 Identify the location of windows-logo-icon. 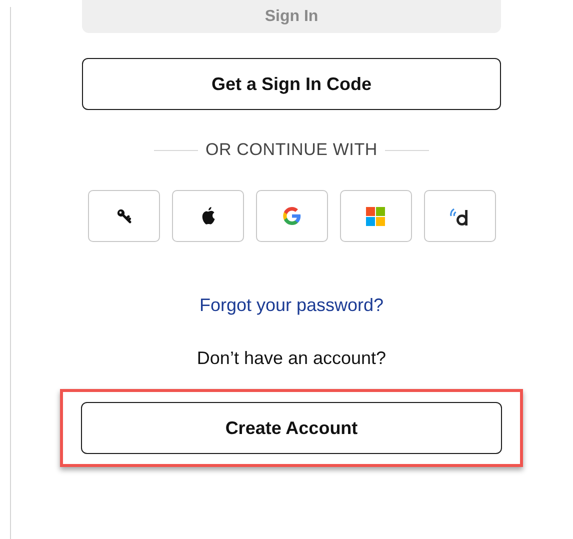
(375, 216).